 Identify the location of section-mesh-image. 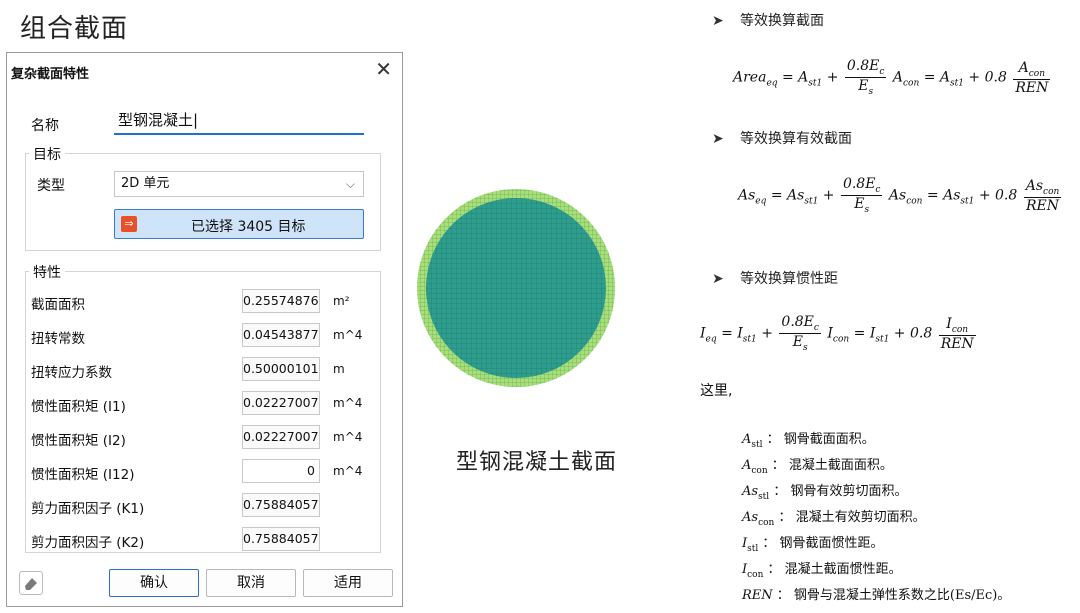
(516, 288).